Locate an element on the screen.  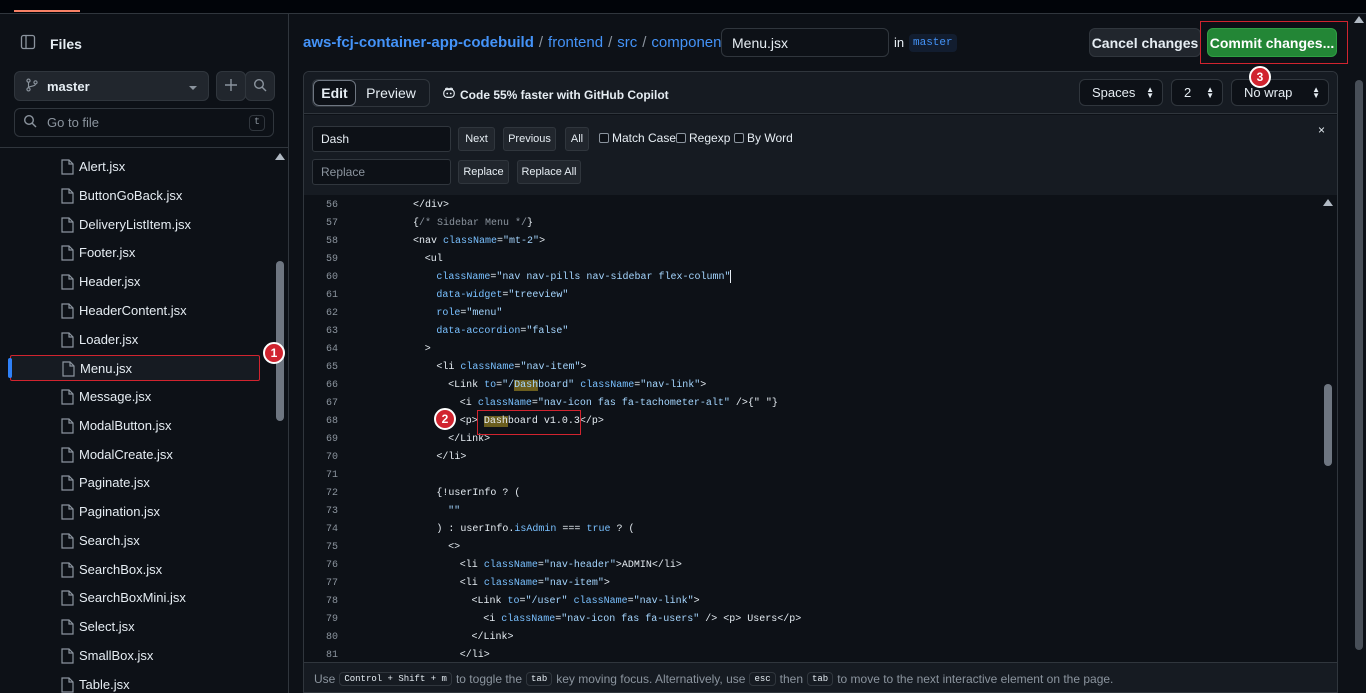
file-item: ButtonGoBack.jsx is located at coordinates (135, 196).